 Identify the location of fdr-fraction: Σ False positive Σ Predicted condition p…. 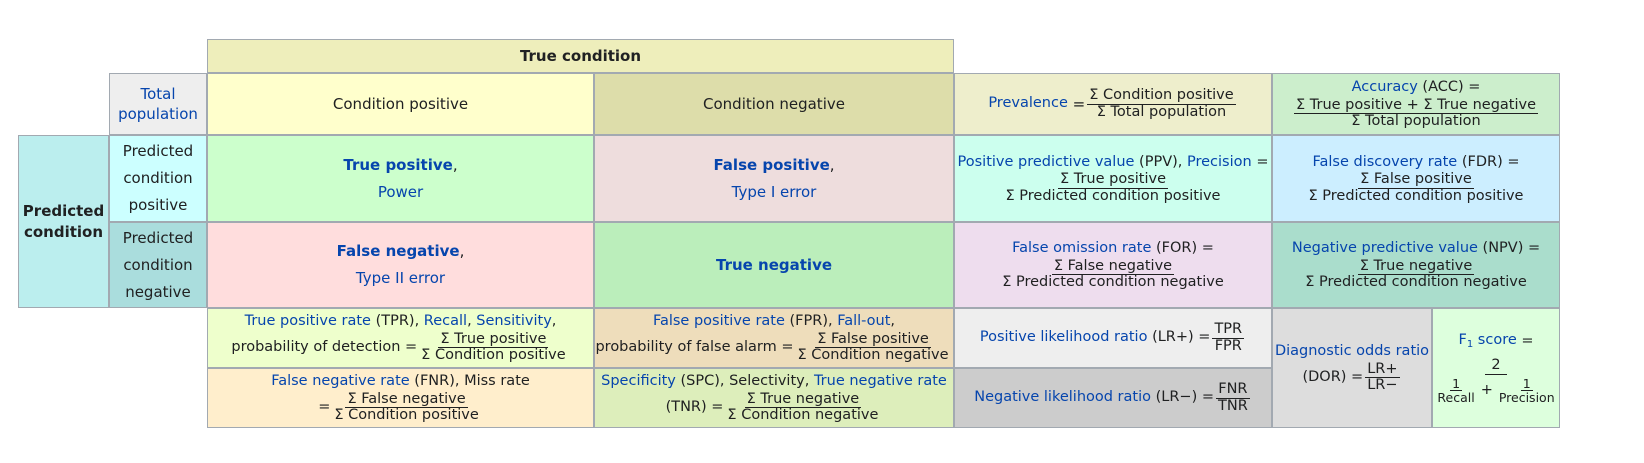
(1416, 187).